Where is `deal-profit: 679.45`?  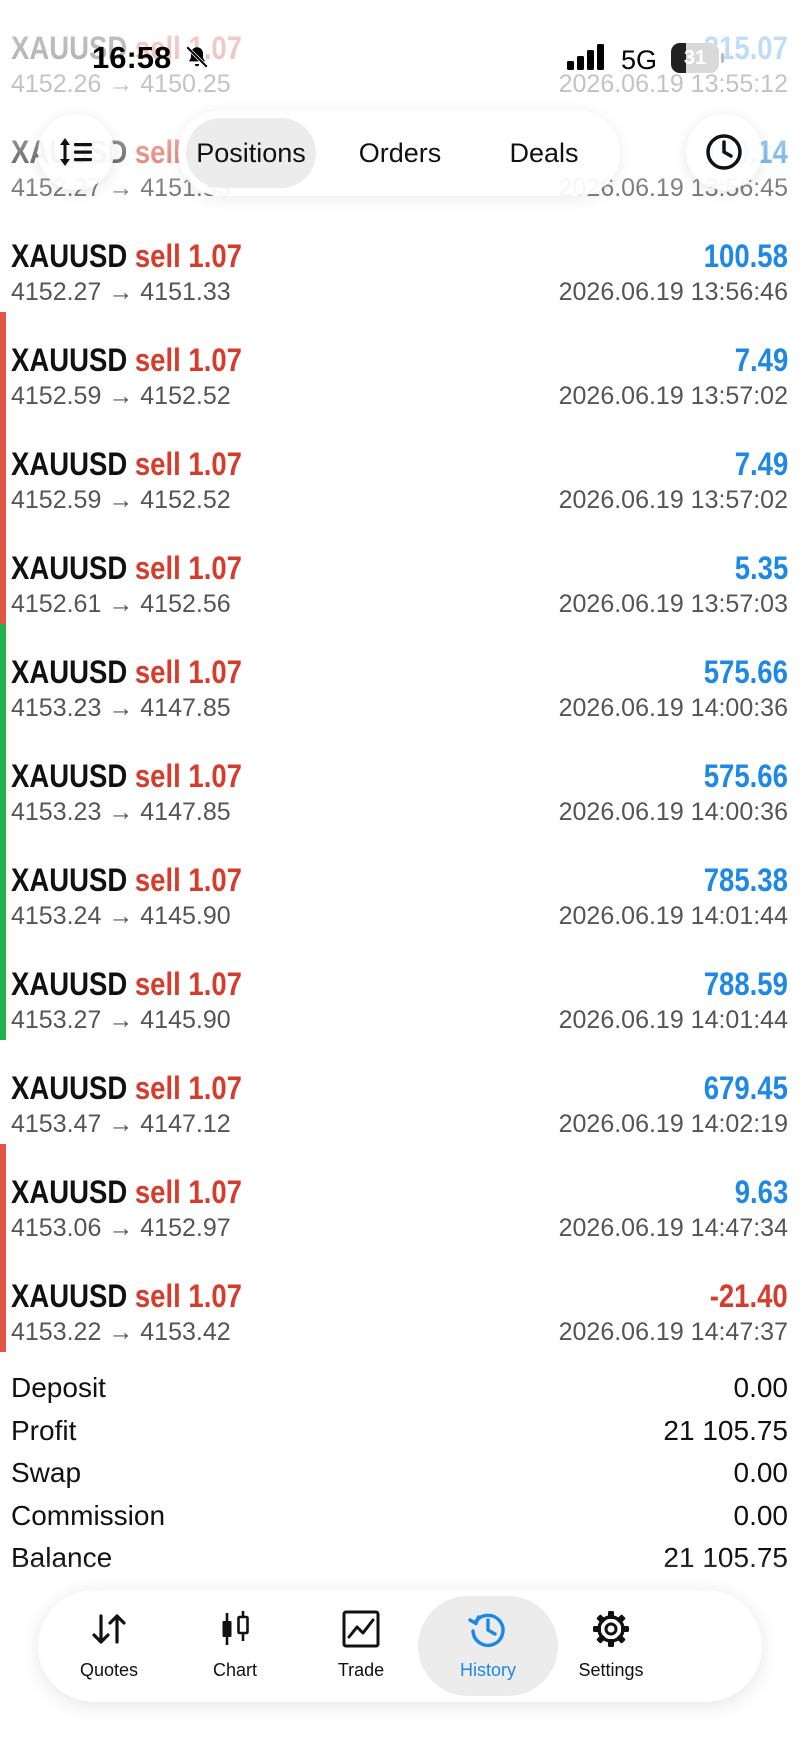
deal-profit: 679.45 is located at coordinates (745, 1088).